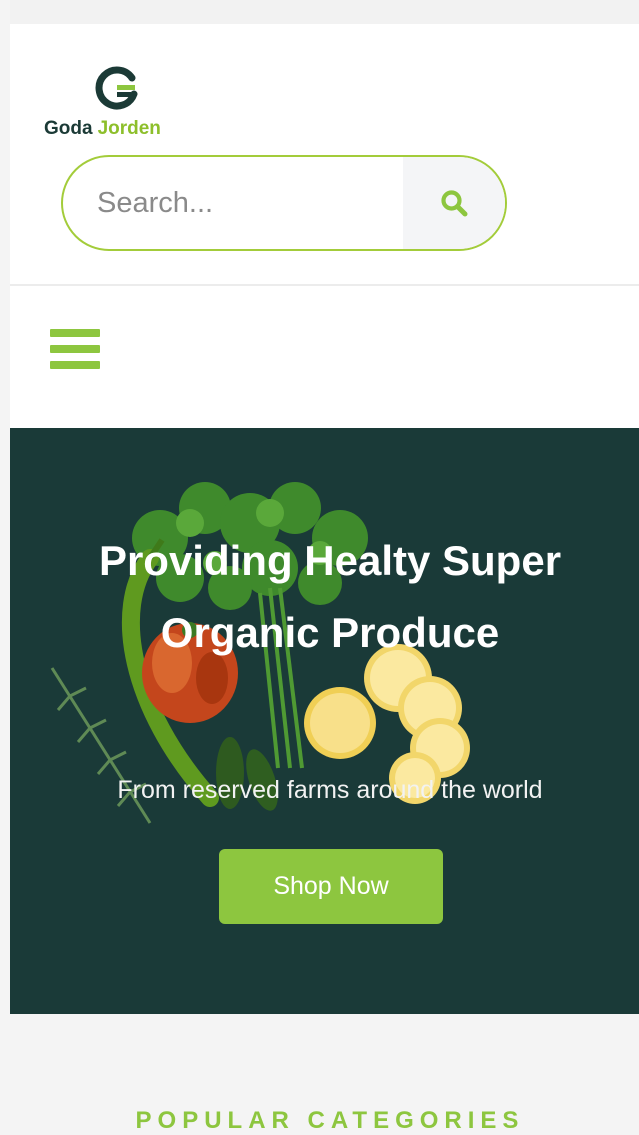  I want to click on search-bar, so click(284, 203).